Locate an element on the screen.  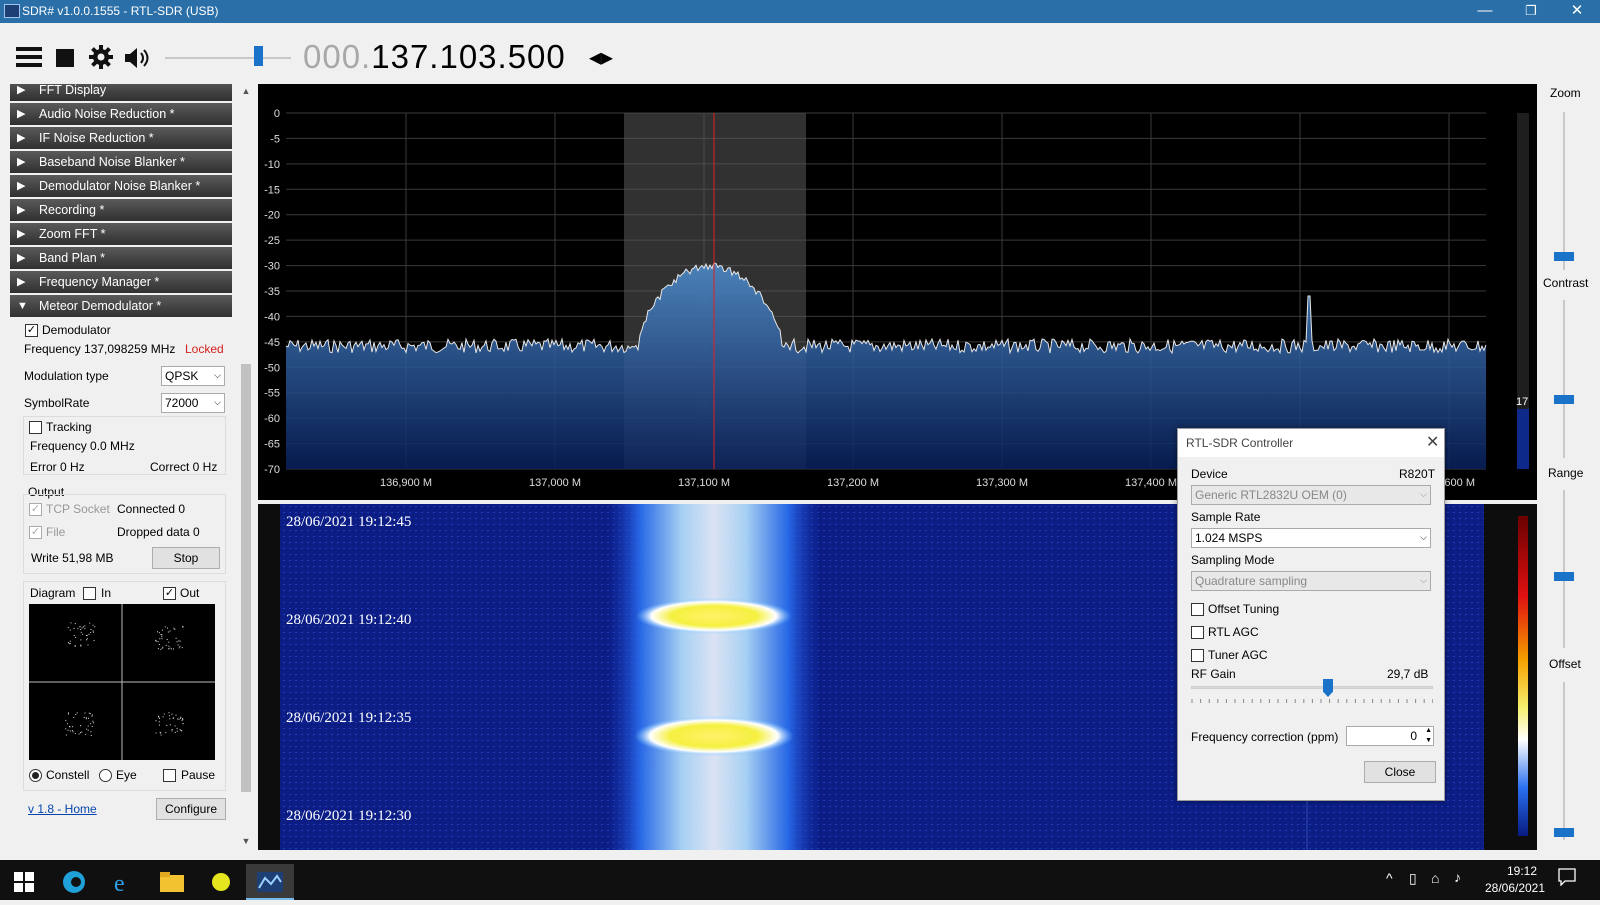
volume-tray-icon: ♪ is located at coordinates (1457, 877).